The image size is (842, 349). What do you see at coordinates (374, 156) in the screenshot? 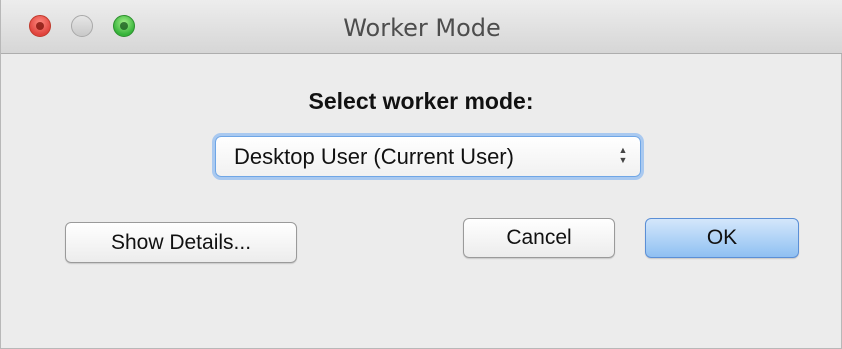
I see `worker-mode-selected-value: Desktop User (Current User)` at bounding box center [374, 156].